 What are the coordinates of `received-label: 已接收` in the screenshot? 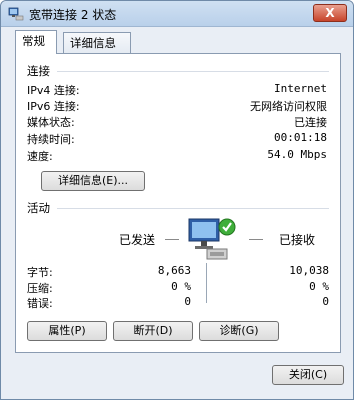 It's located at (297, 240).